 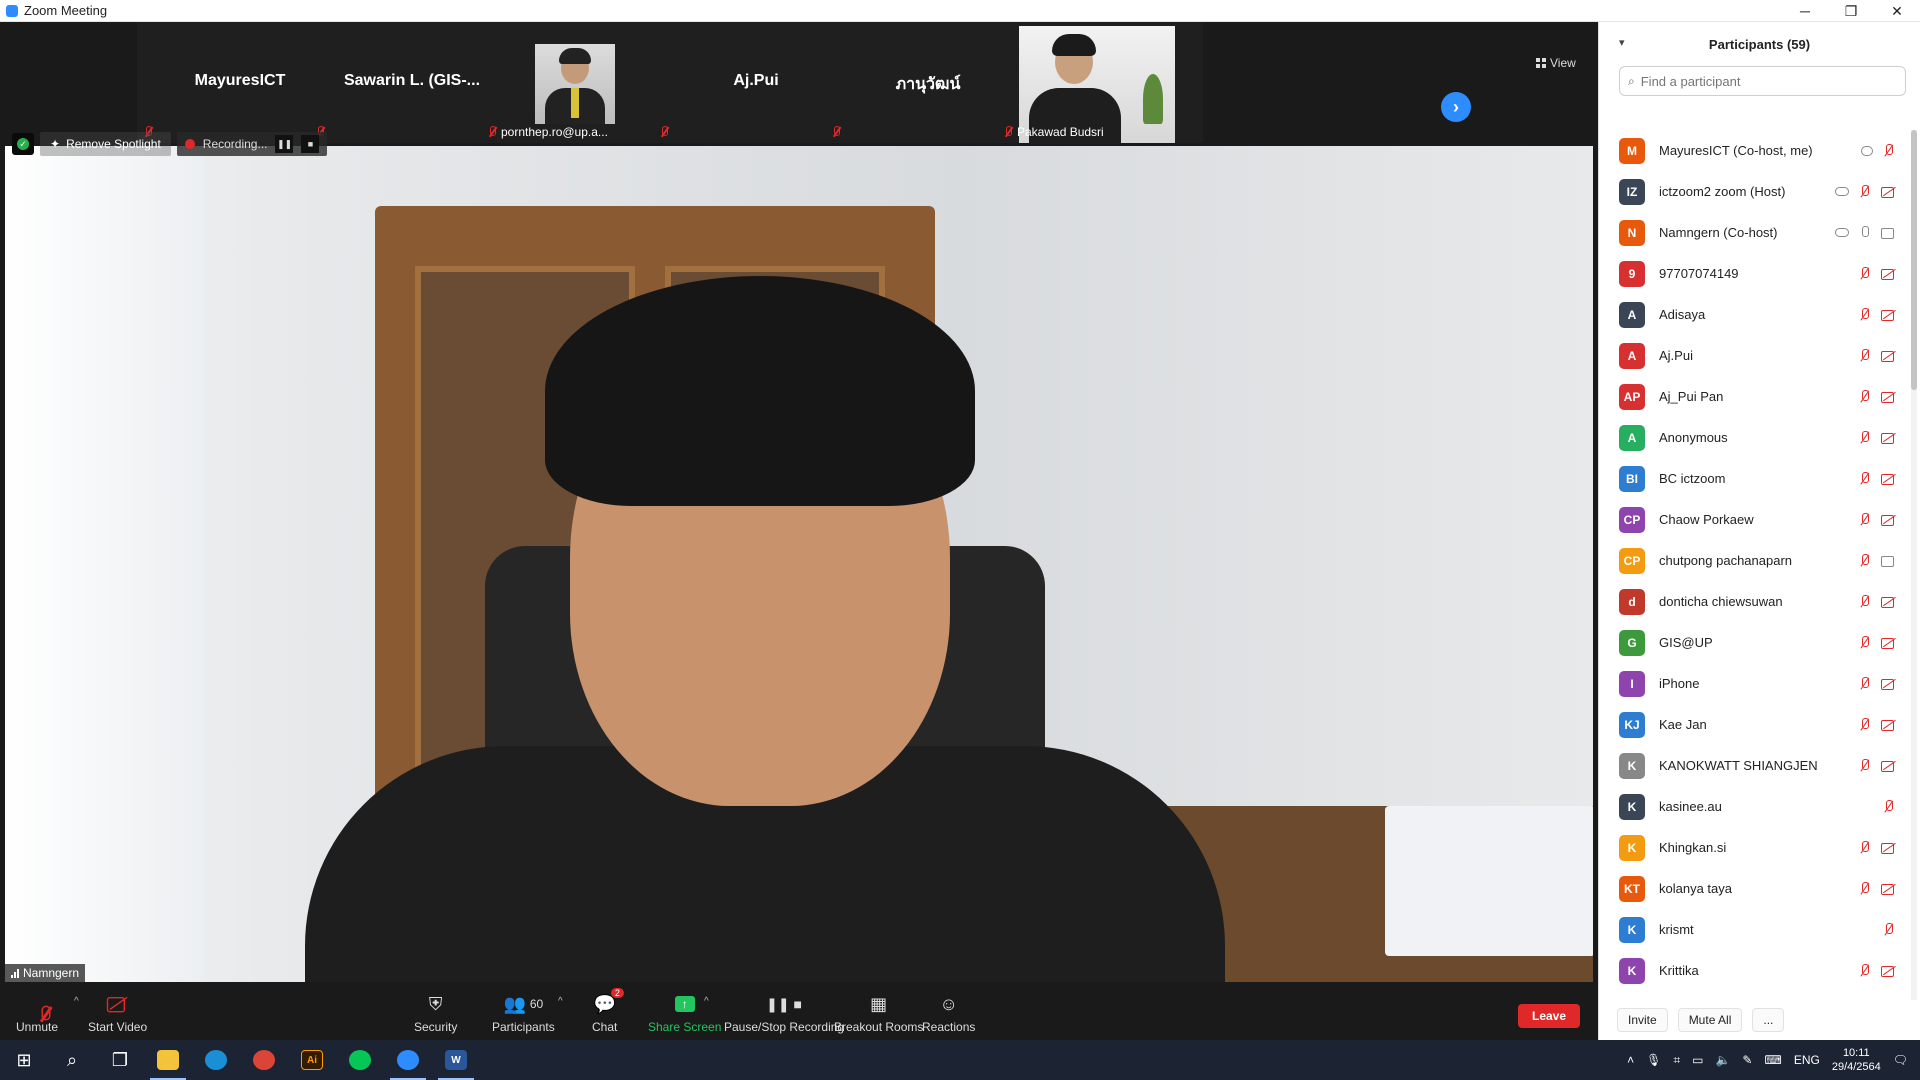 I want to click on participant-avatar: K, so click(x=1632, y=765).